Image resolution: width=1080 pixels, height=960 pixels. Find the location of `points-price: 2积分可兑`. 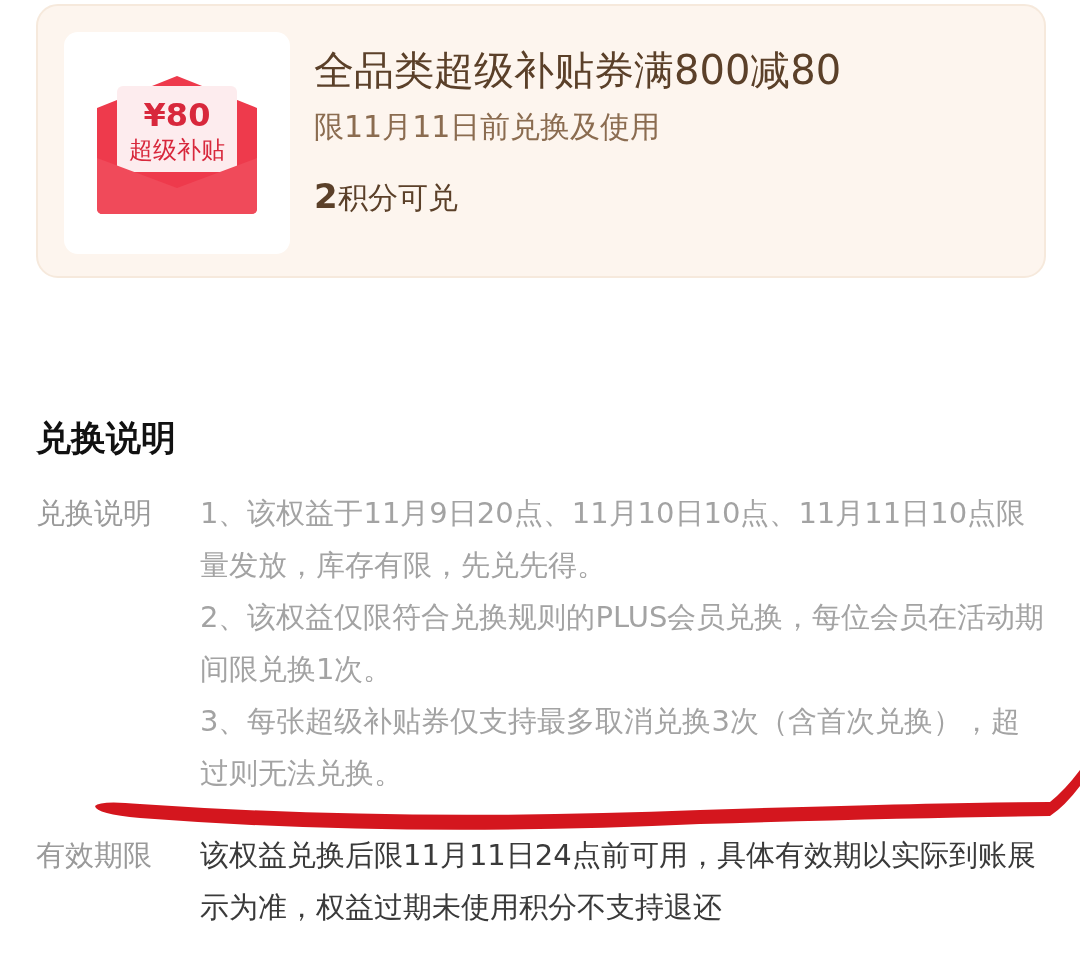

points-price: 2积分可兑 is located at coordinates (386, 196).